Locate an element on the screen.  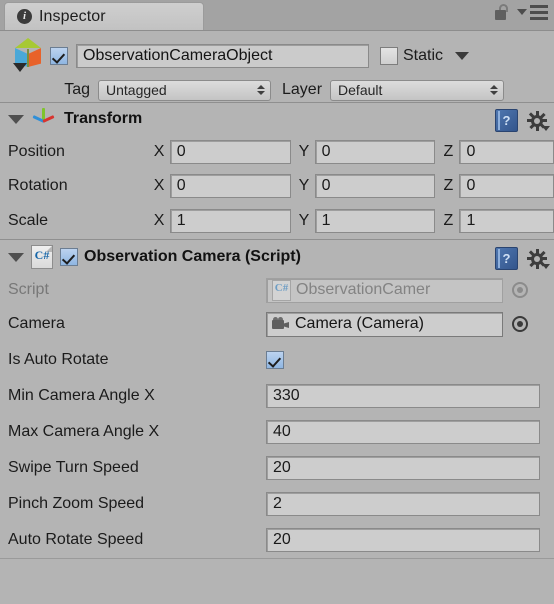
camera-label: Camera is located at coordinates (36, 323).